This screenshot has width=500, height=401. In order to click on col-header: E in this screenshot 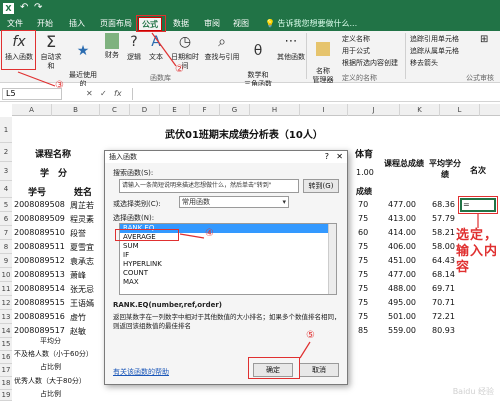, I will do `click(175, 110)`.